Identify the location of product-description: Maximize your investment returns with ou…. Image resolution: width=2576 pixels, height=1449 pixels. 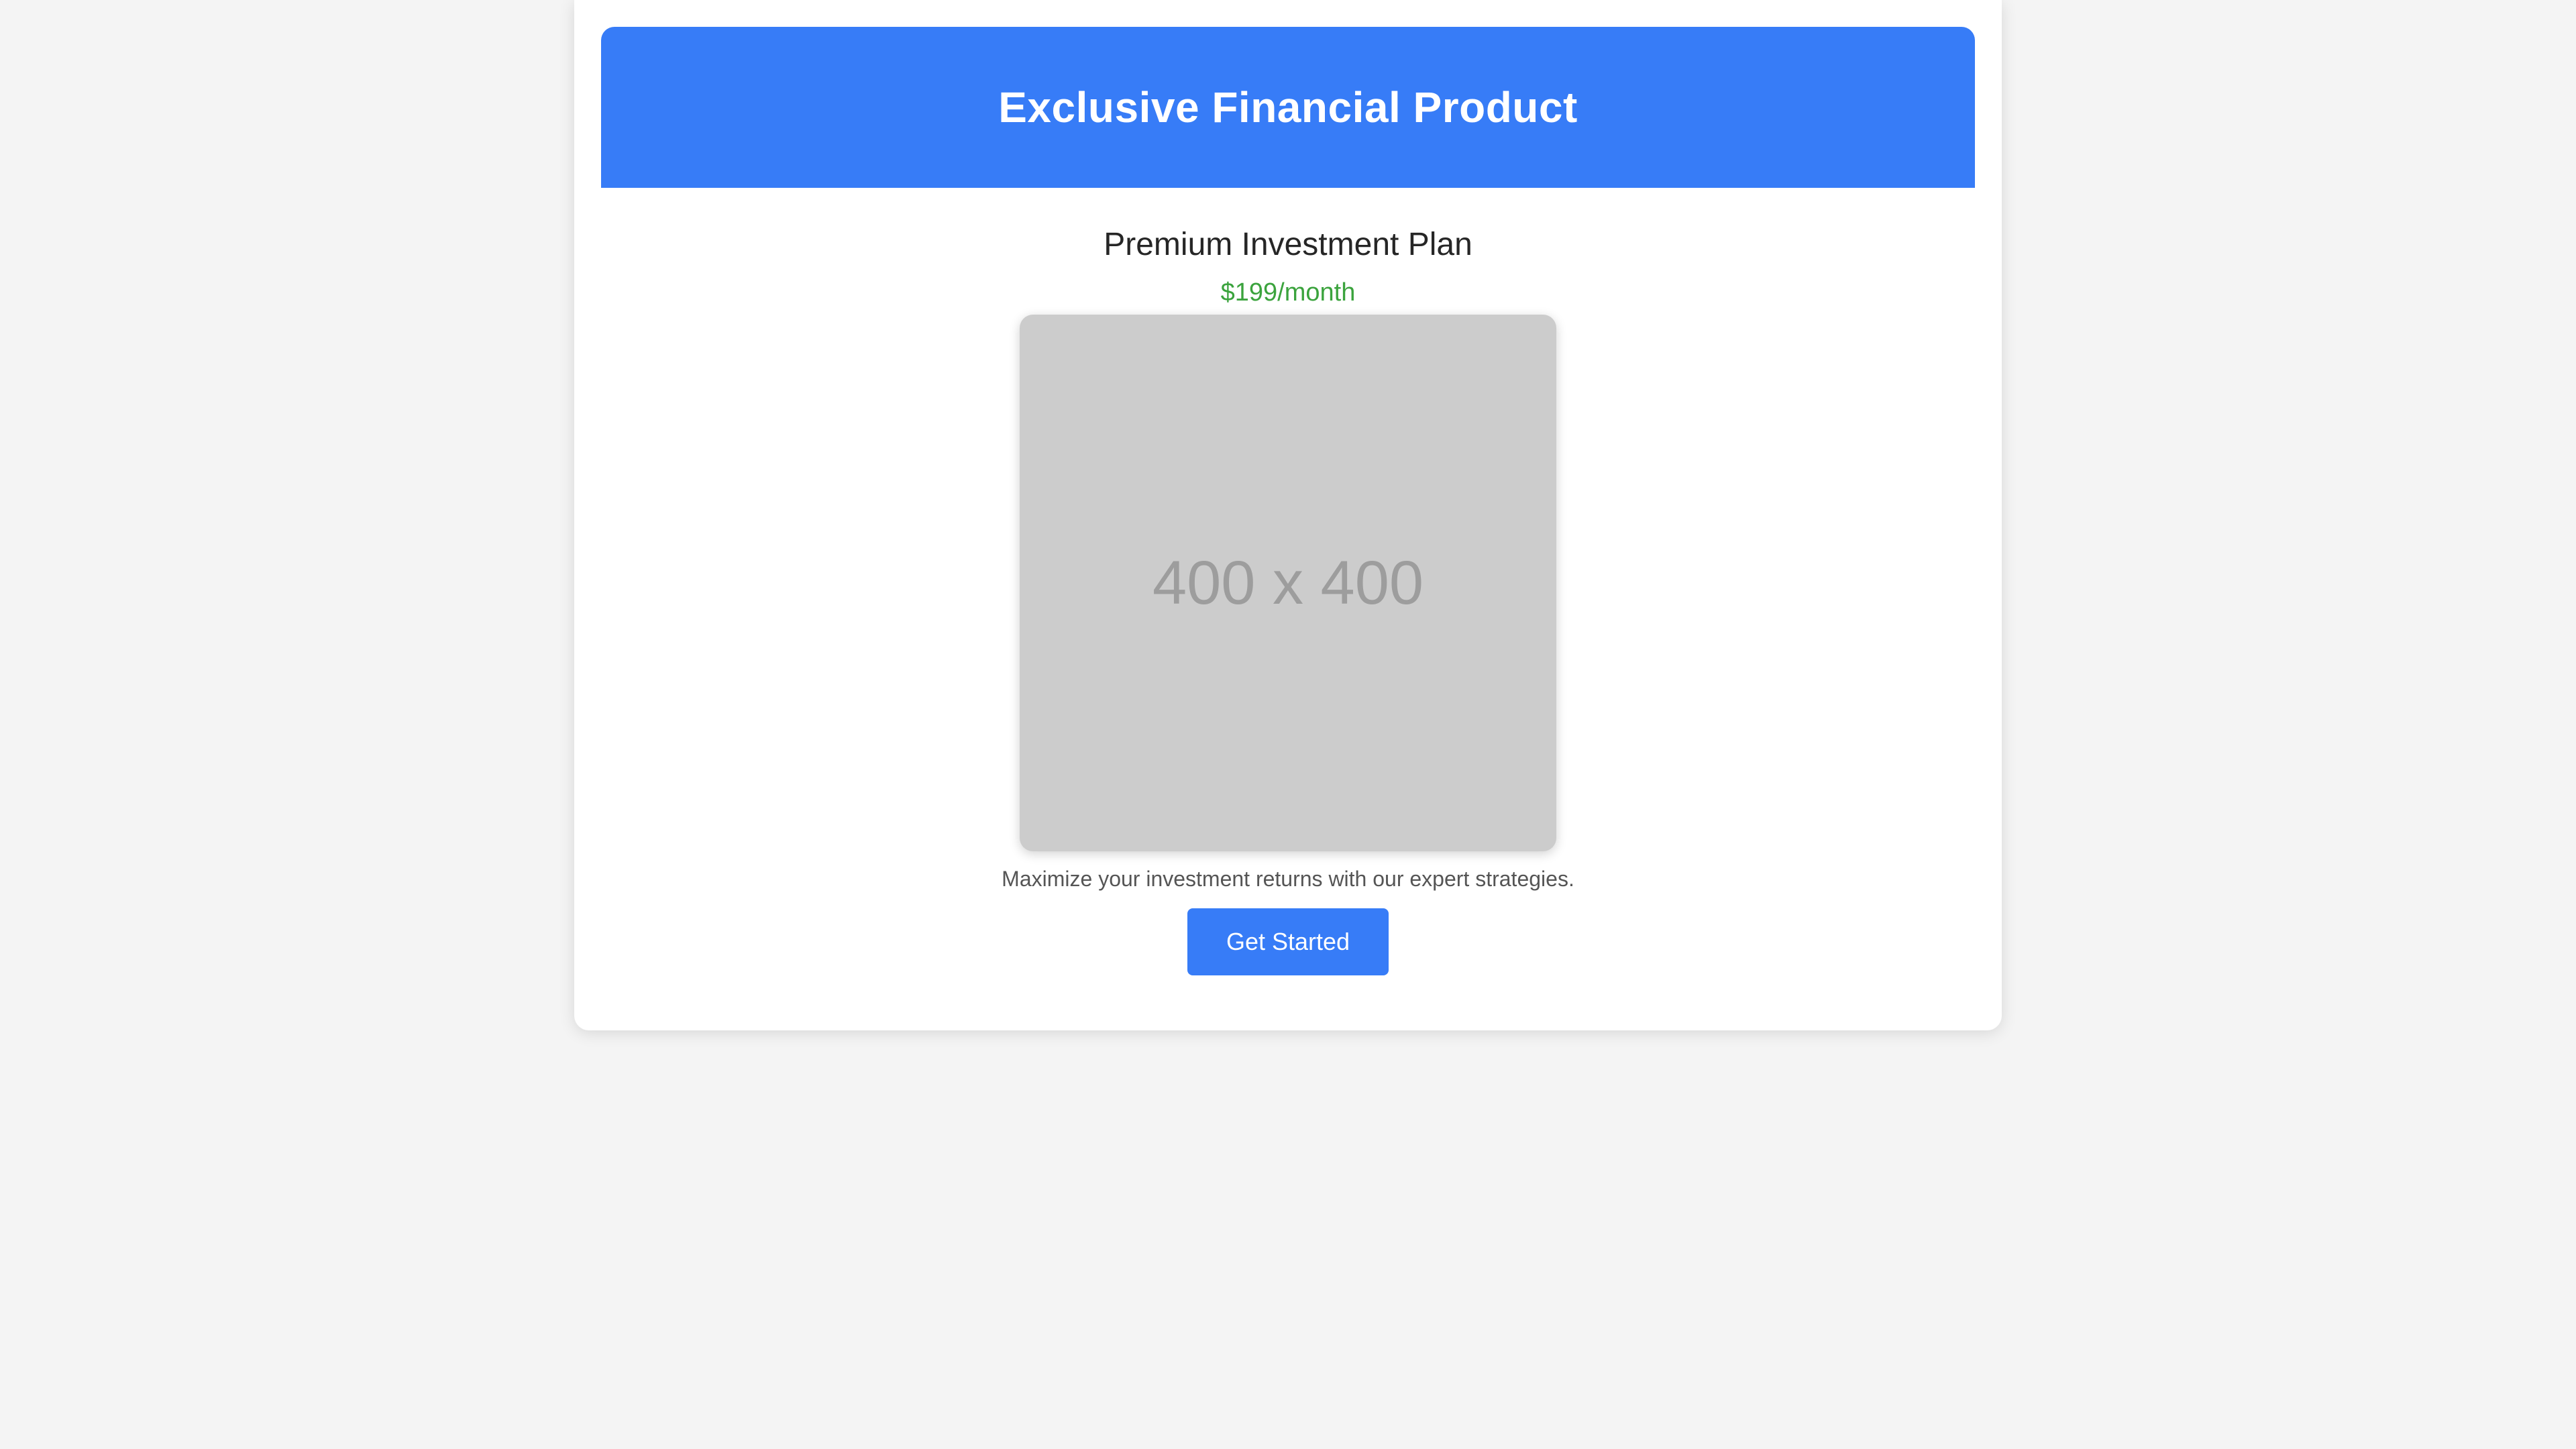
(1288, 879).